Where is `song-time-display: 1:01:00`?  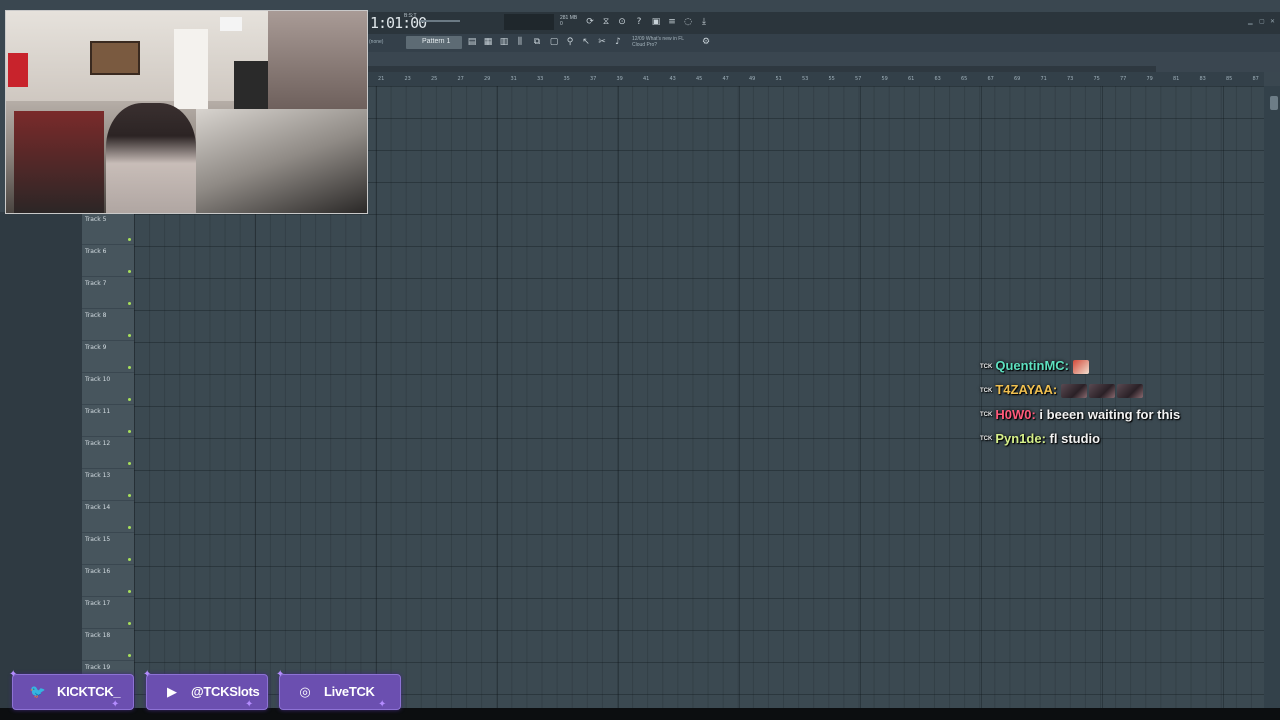
song-time-display: 1:01:00 is located at coordinates (398, 23).